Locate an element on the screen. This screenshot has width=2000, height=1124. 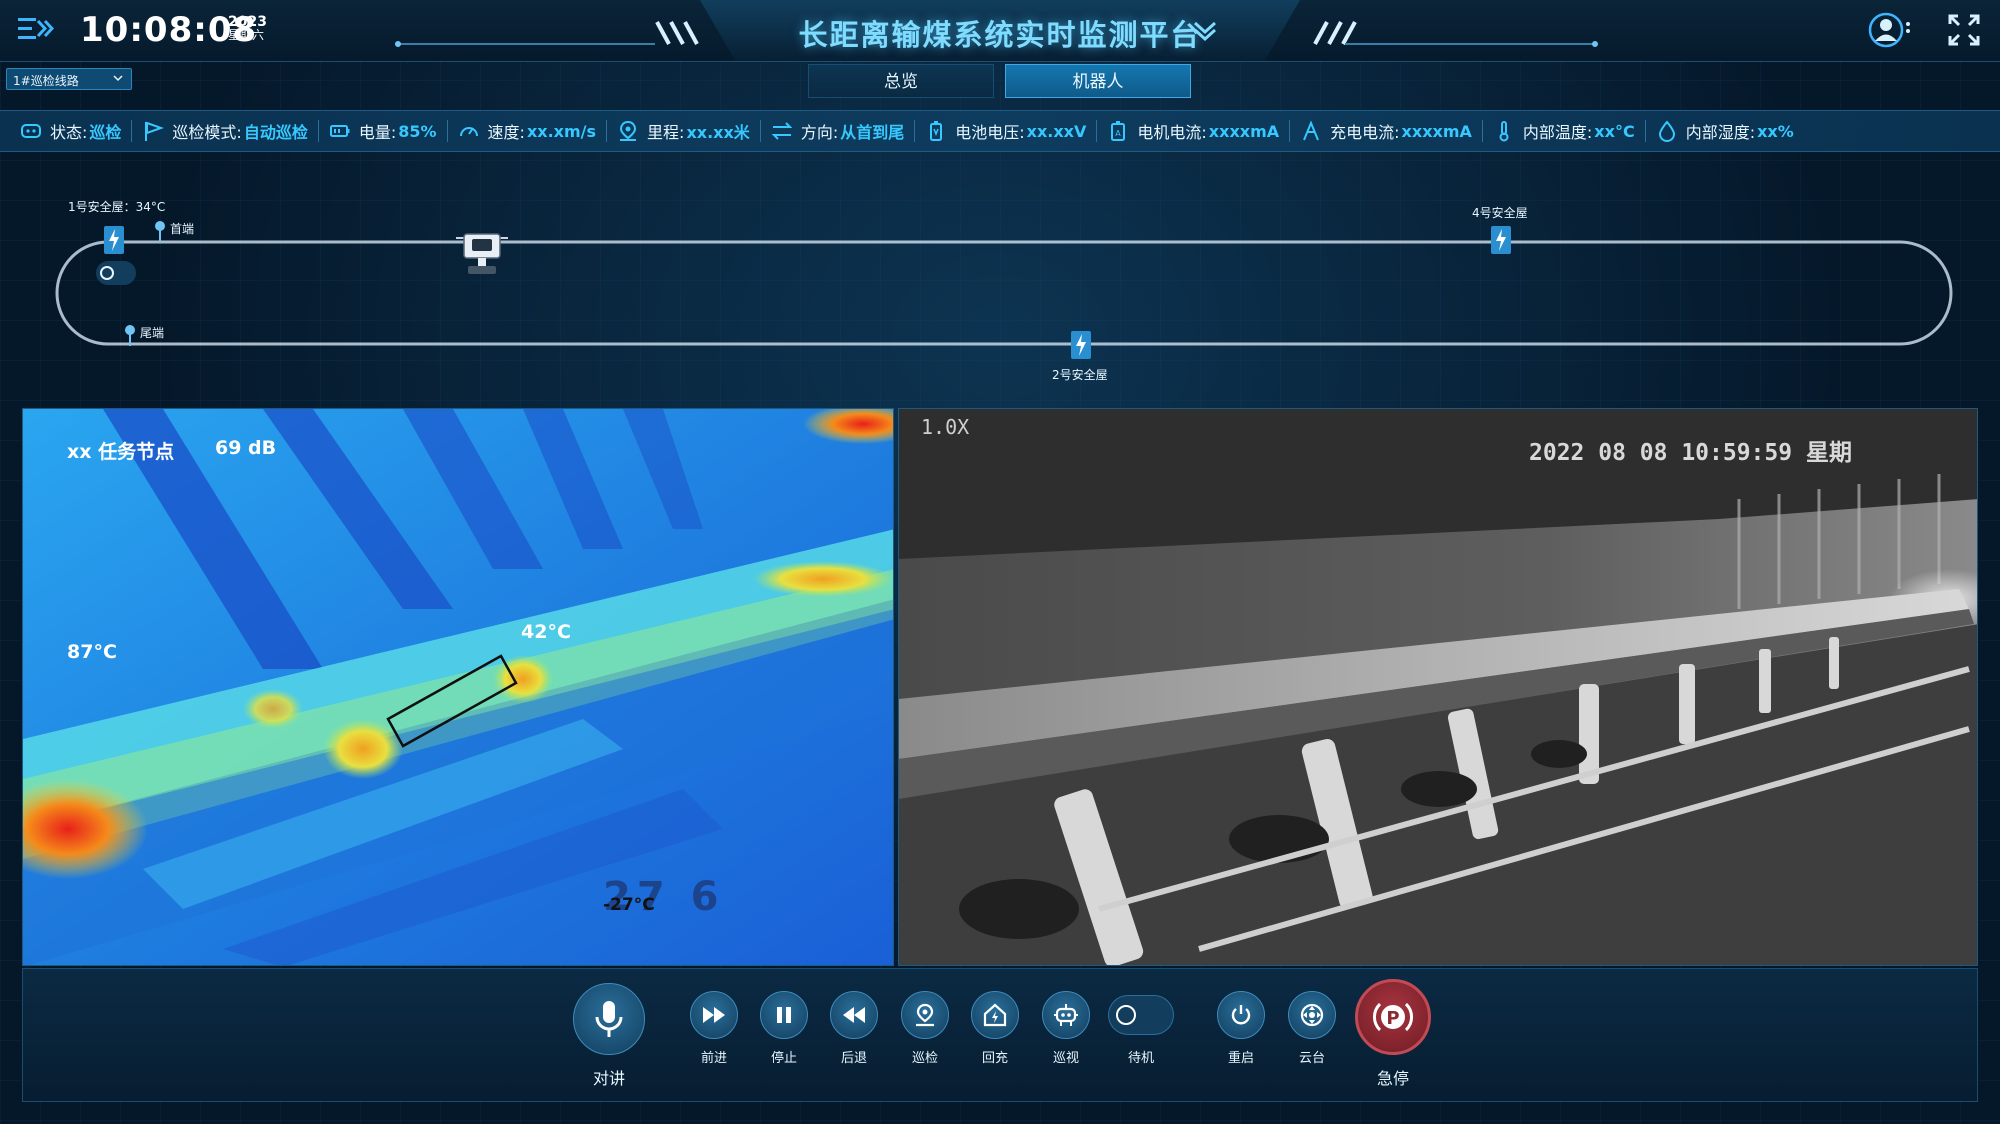
status-charge-current-value: xxxxmA is located at coordinates (1436, 131).